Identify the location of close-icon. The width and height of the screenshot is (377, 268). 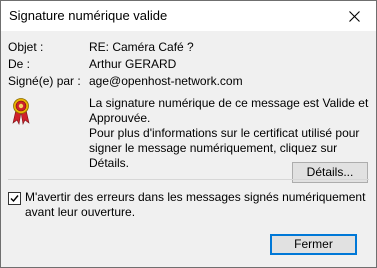
(354, 16).